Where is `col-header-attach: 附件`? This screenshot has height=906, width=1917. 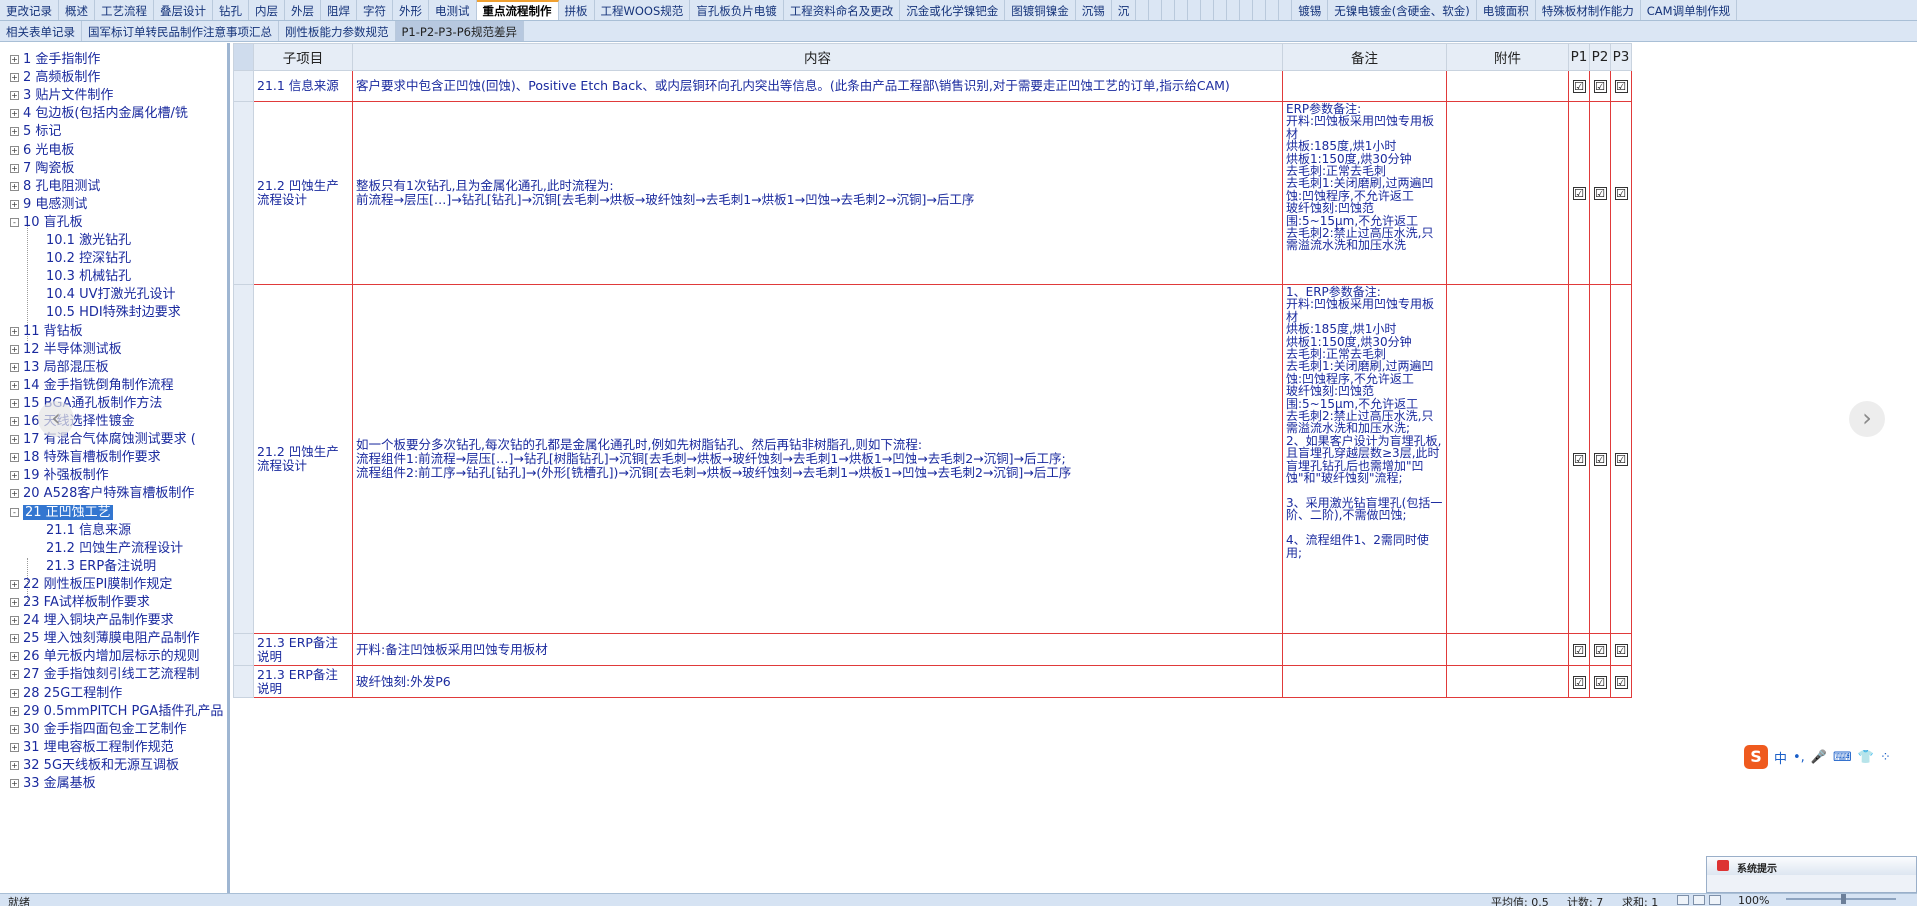
col-header-attach: 附件 is located at coordinates (1507, 57).